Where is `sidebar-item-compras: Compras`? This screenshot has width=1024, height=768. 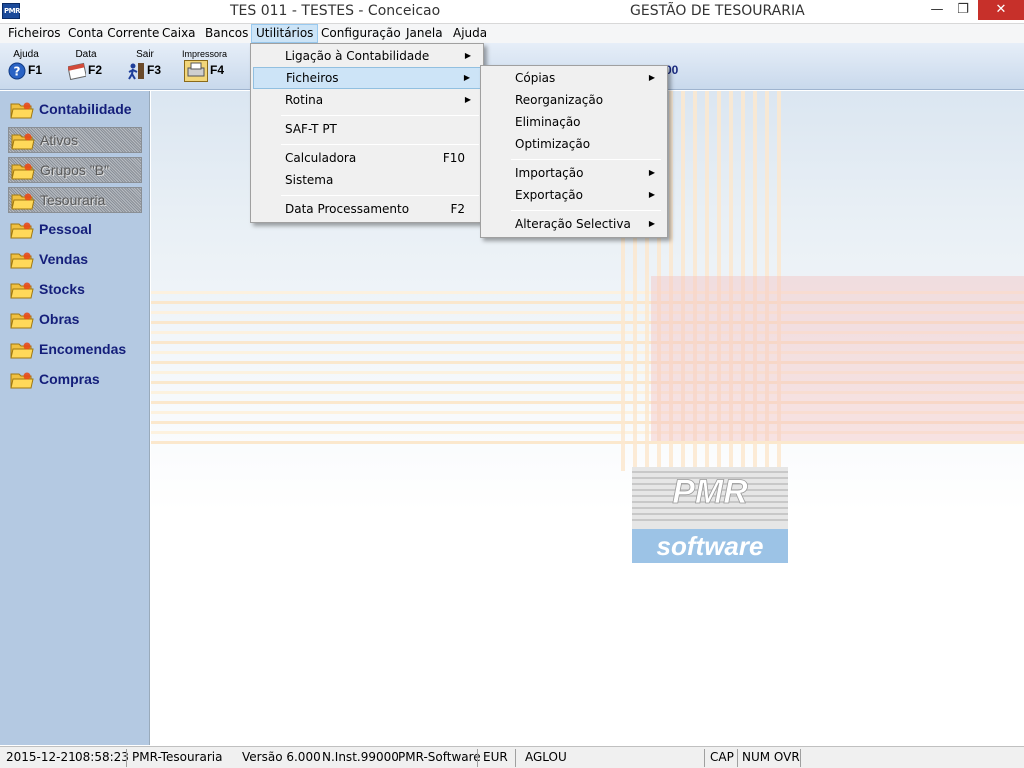
sidebar-item-compras: Compras is located at coordinates (75, 380).